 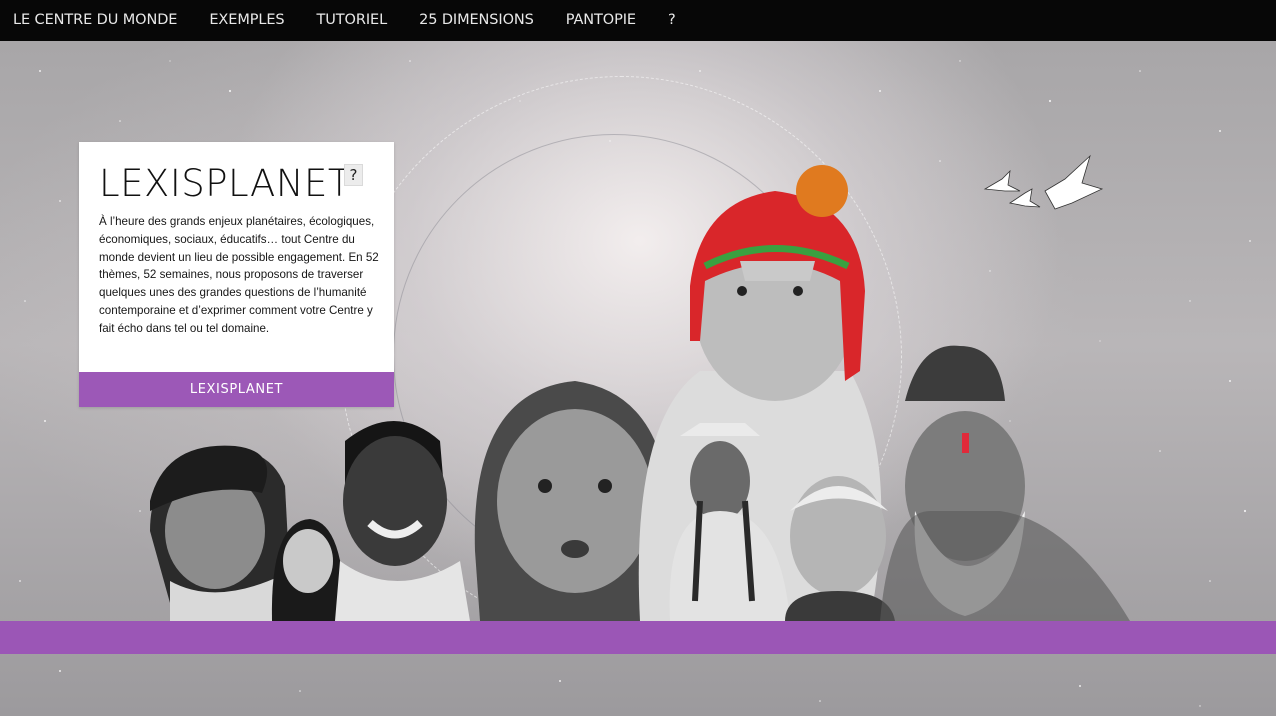 What do you see at coordinates (402, 521) in the screenshot?
I see `portrait-smiling-boy` at bounding box center [402, 521].